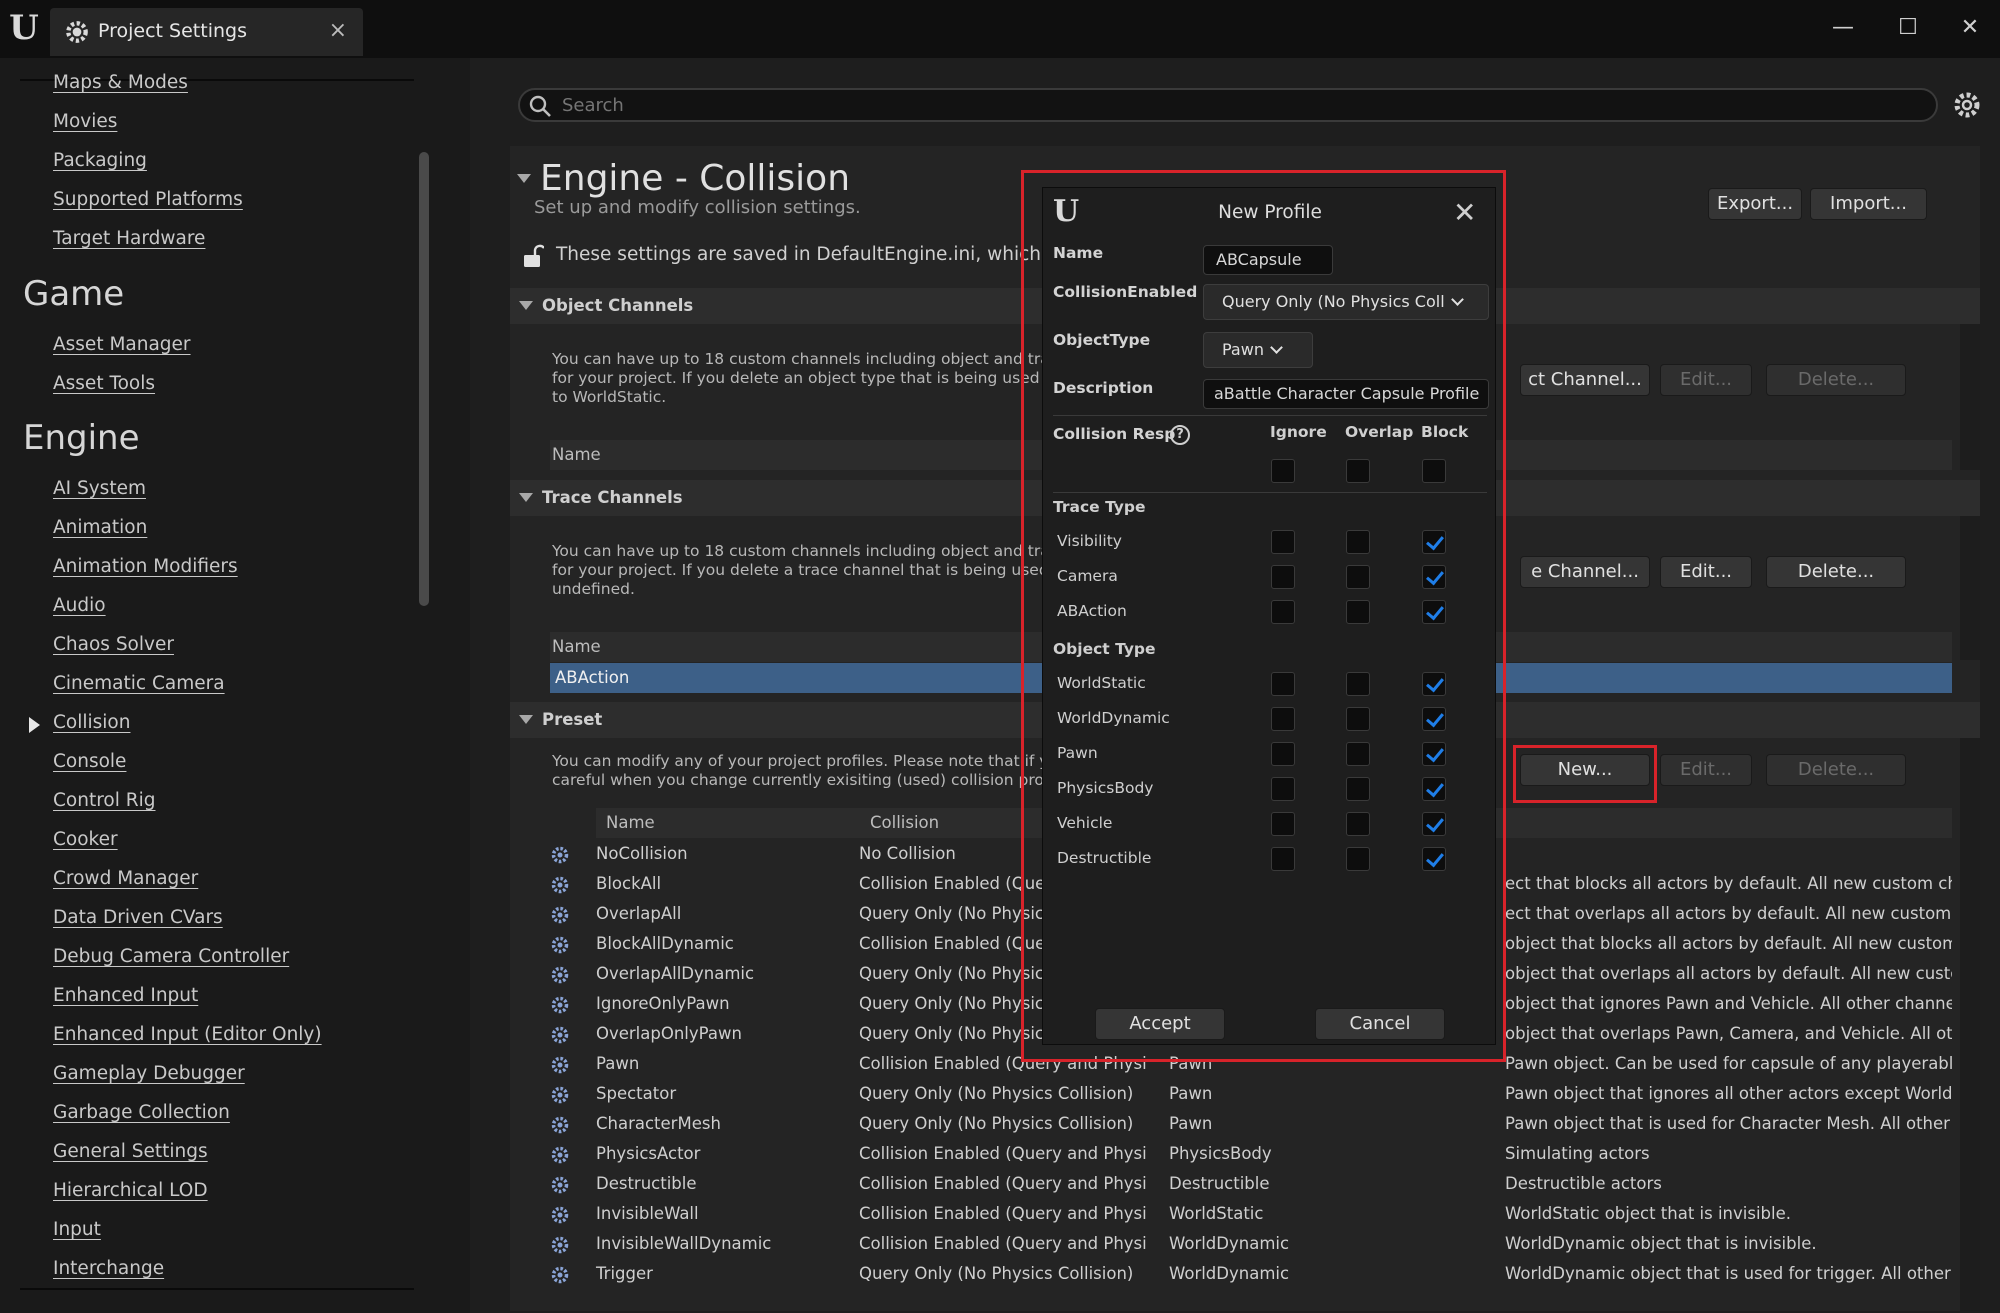 The height and width of the screenshot is (1313, 2000). Describe the element at coordinates (905, 822) in the screenshot. I see `collision-column-header: Collision` at that location.